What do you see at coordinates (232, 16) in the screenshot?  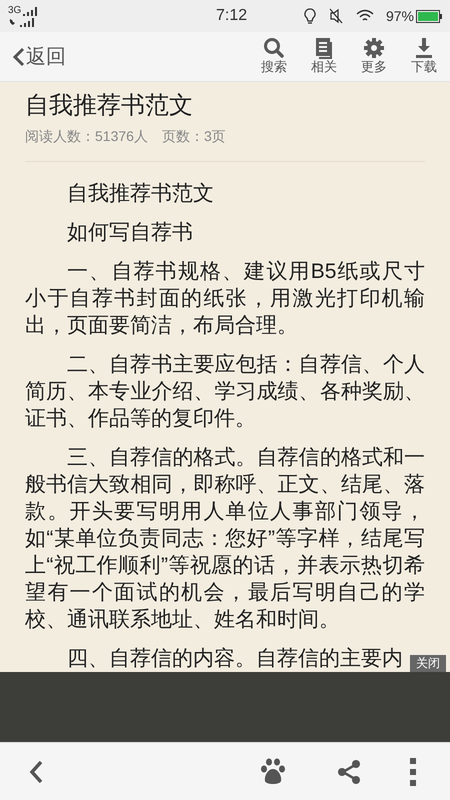 I see `clock: 7:12` at bounding box center [232, 16].